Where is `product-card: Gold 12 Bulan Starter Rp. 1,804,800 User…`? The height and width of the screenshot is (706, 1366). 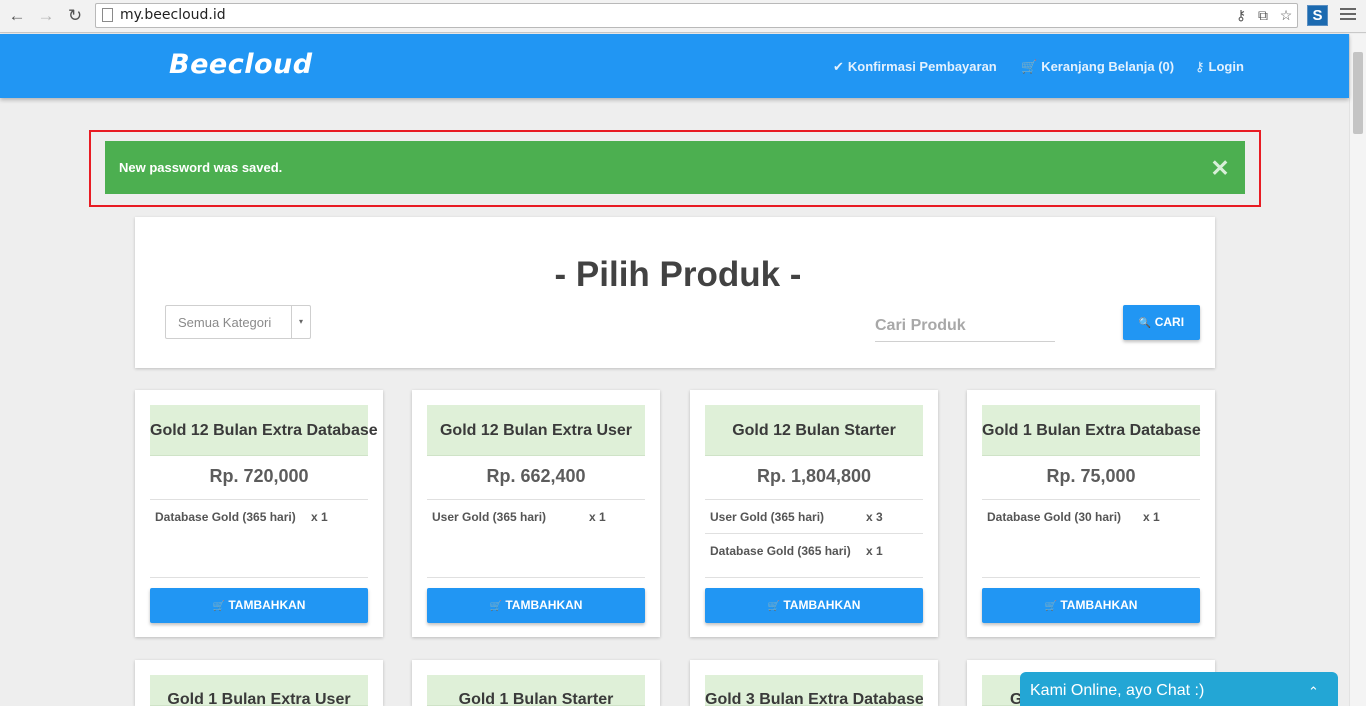
product-card: Gold 12 Bulan Starter Rp. 1,804,800 User… is located at coordinates (814, 513).